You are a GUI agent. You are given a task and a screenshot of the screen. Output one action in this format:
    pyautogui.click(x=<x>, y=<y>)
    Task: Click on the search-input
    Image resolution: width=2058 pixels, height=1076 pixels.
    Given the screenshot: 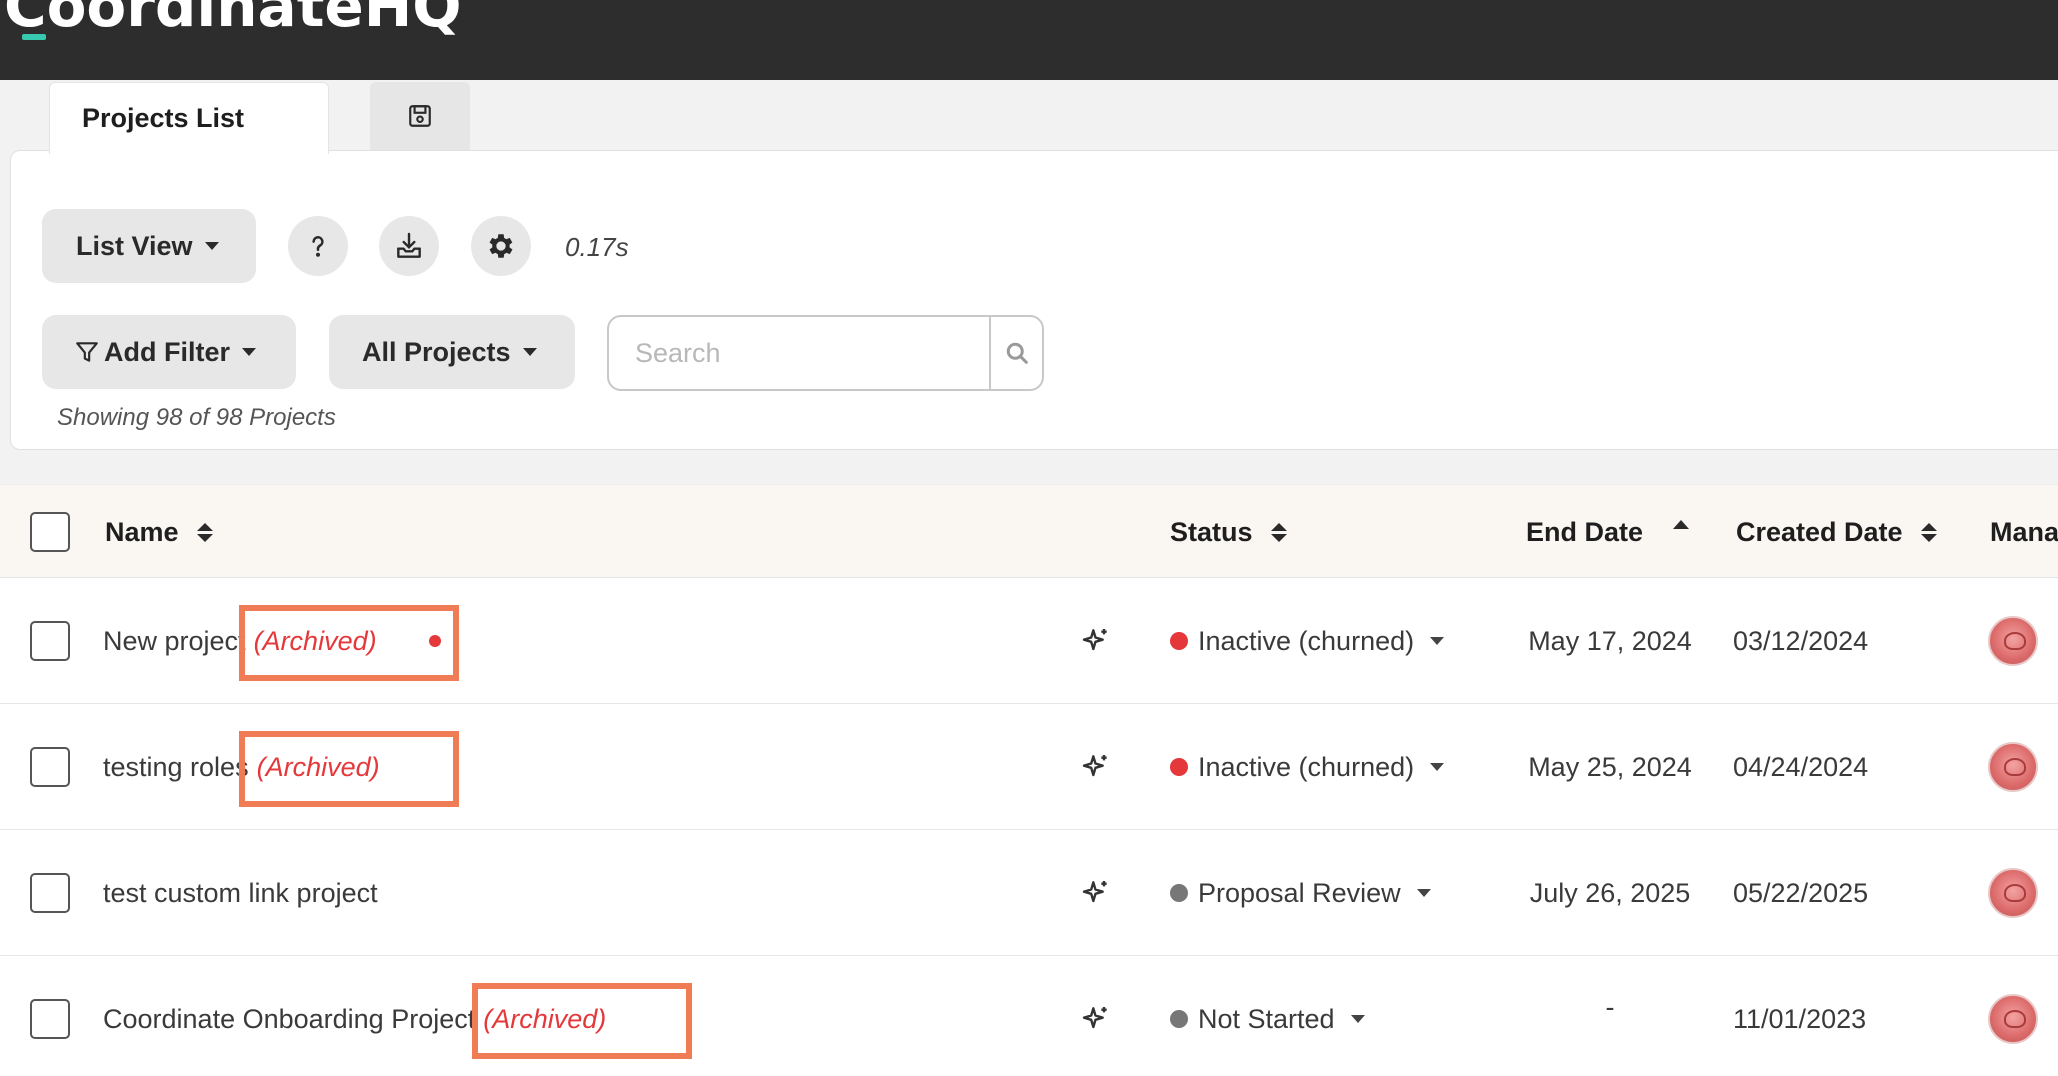 What is the action you would take?
    pyautogui.click(x=799, y=353)
    